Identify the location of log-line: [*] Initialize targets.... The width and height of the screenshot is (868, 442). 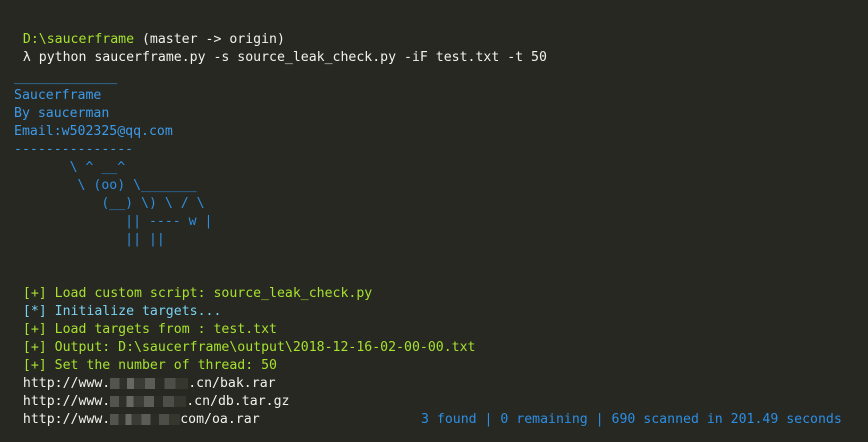
(114, 302).